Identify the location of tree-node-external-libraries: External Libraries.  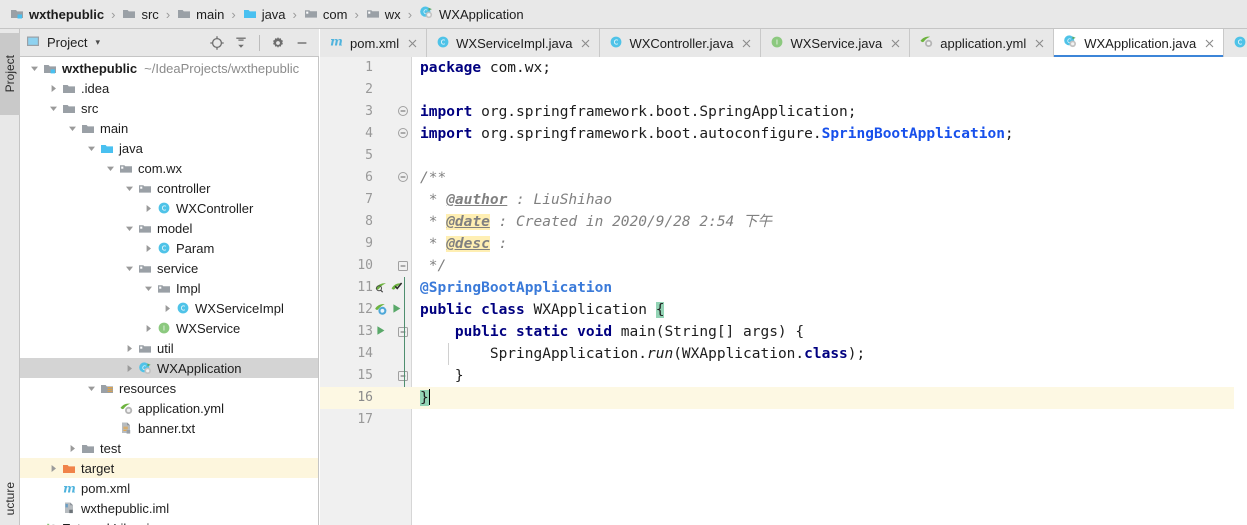
(169, 521).